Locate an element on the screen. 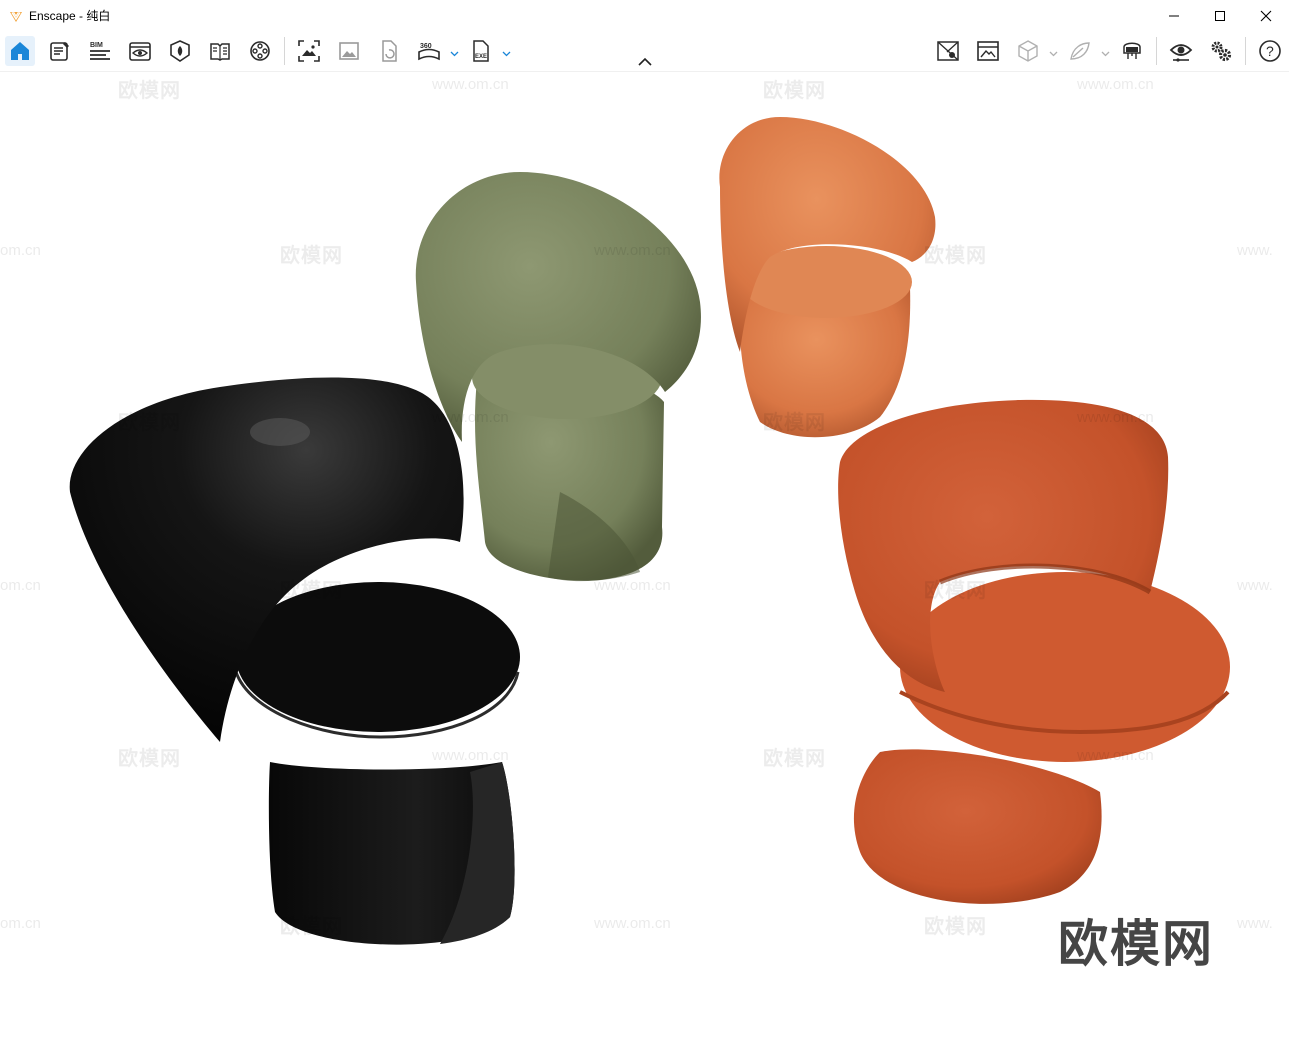 The height and width of the screenshot is (1040, 1289). panorama-button: 360 is located at coordinates (429, 51).